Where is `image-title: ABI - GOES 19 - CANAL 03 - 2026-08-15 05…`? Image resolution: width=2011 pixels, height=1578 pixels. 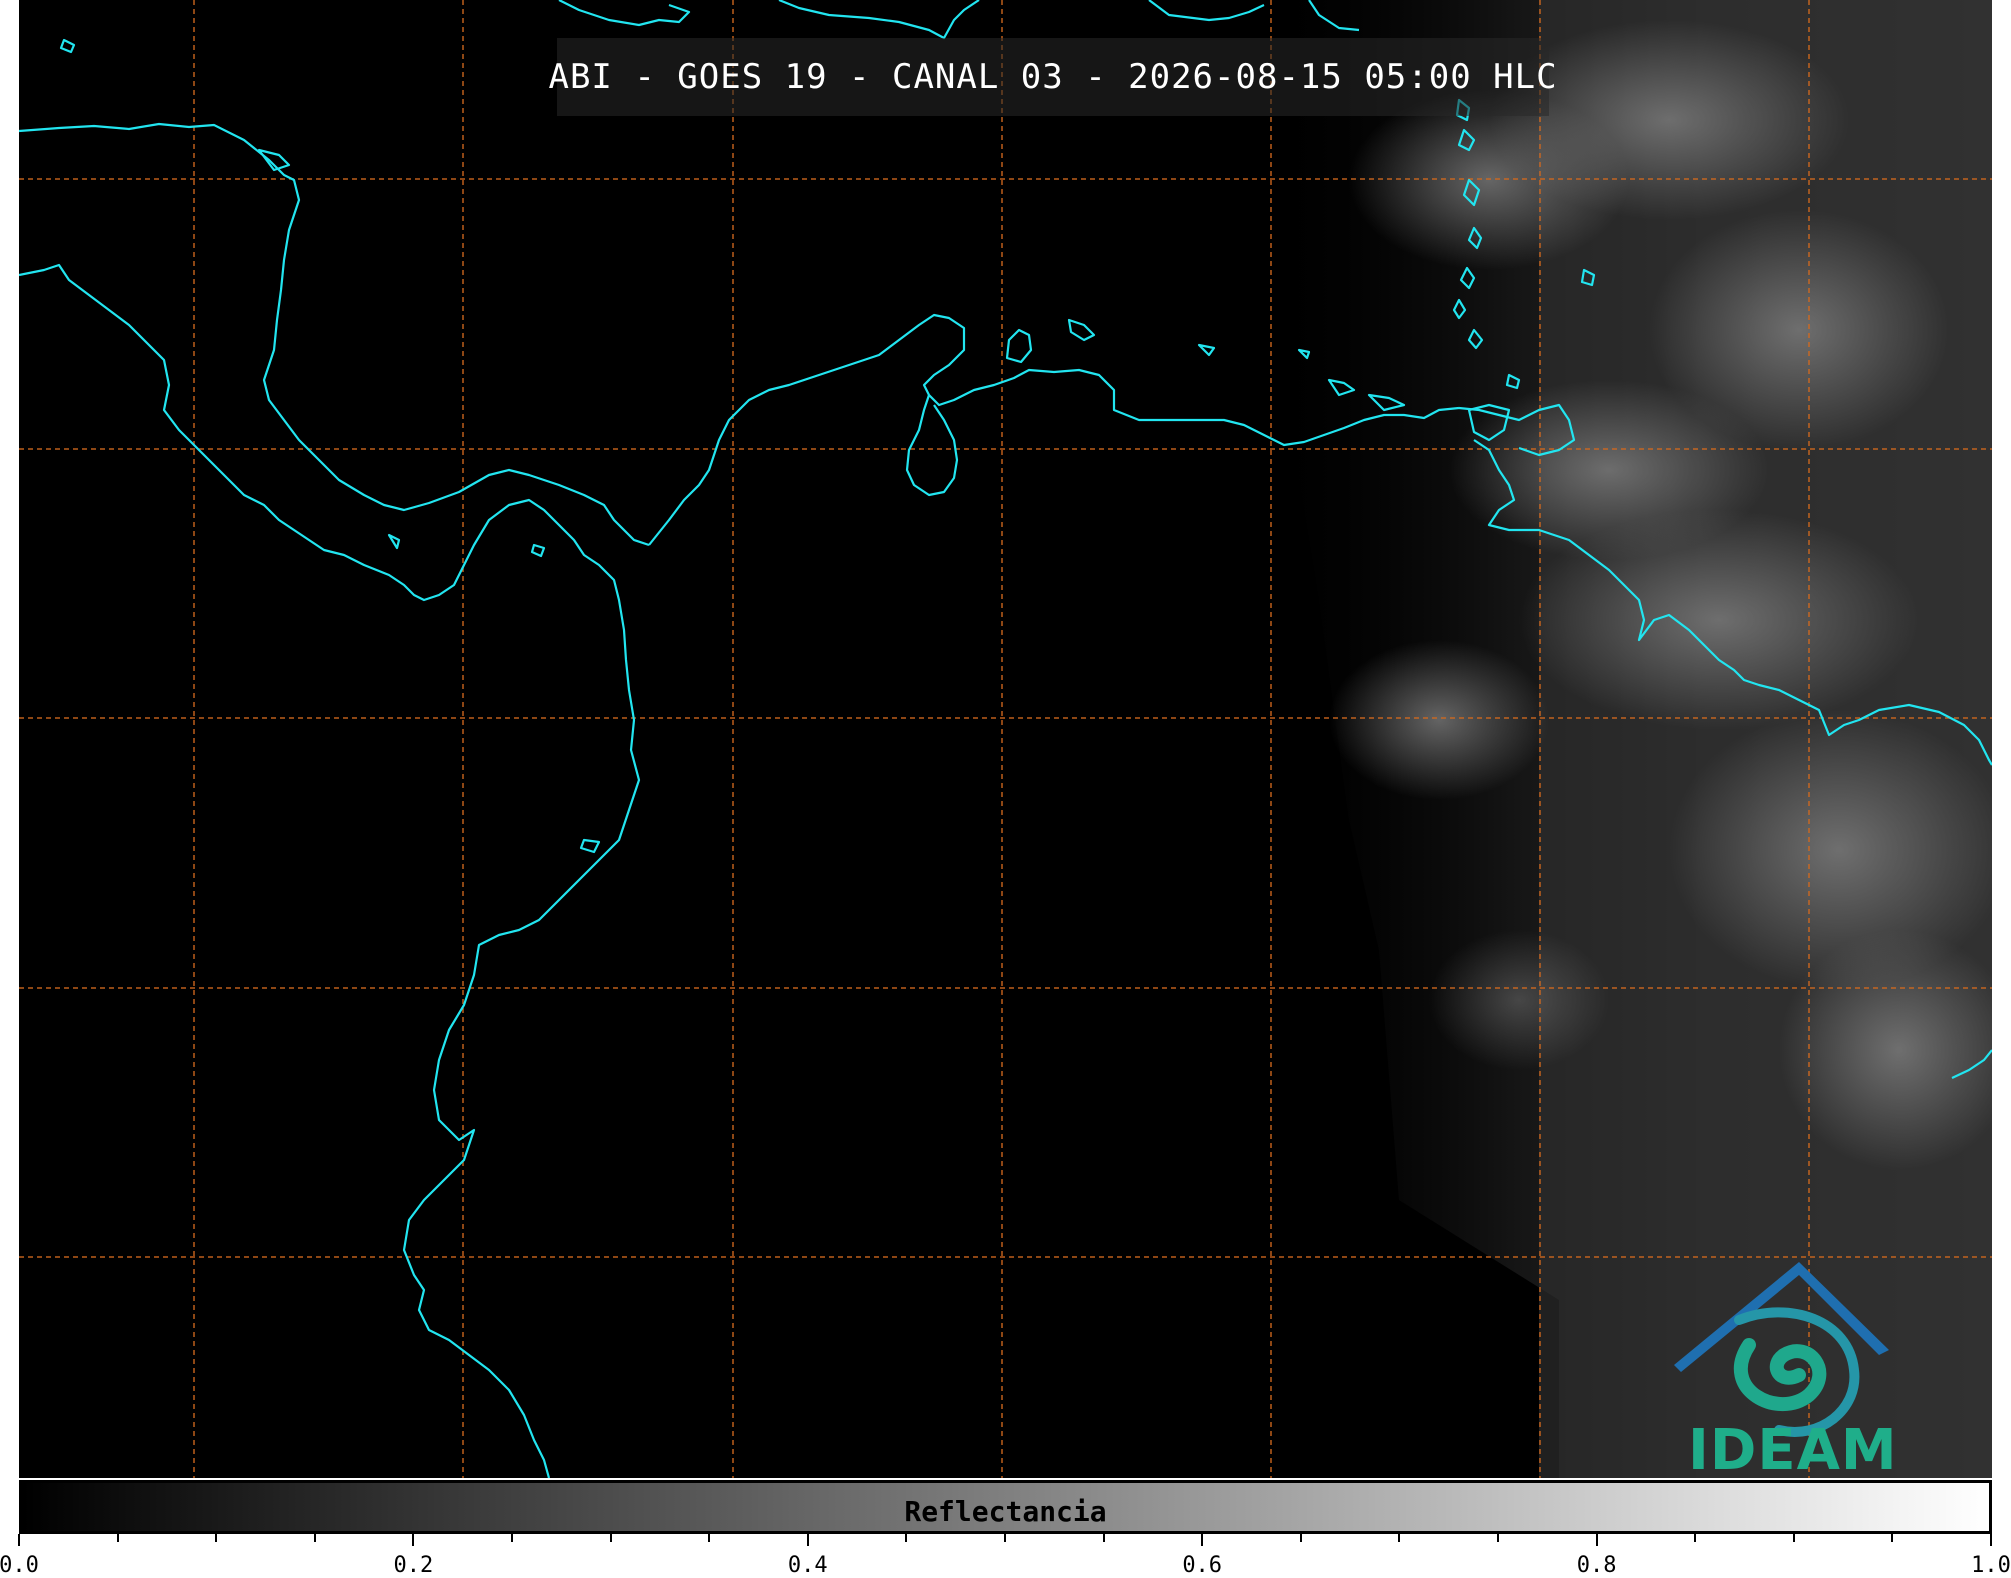 image-title: ABI - GOES 19 - CANAL 03 - 2026-08-15 05… is located at coordinates (1052, 77).